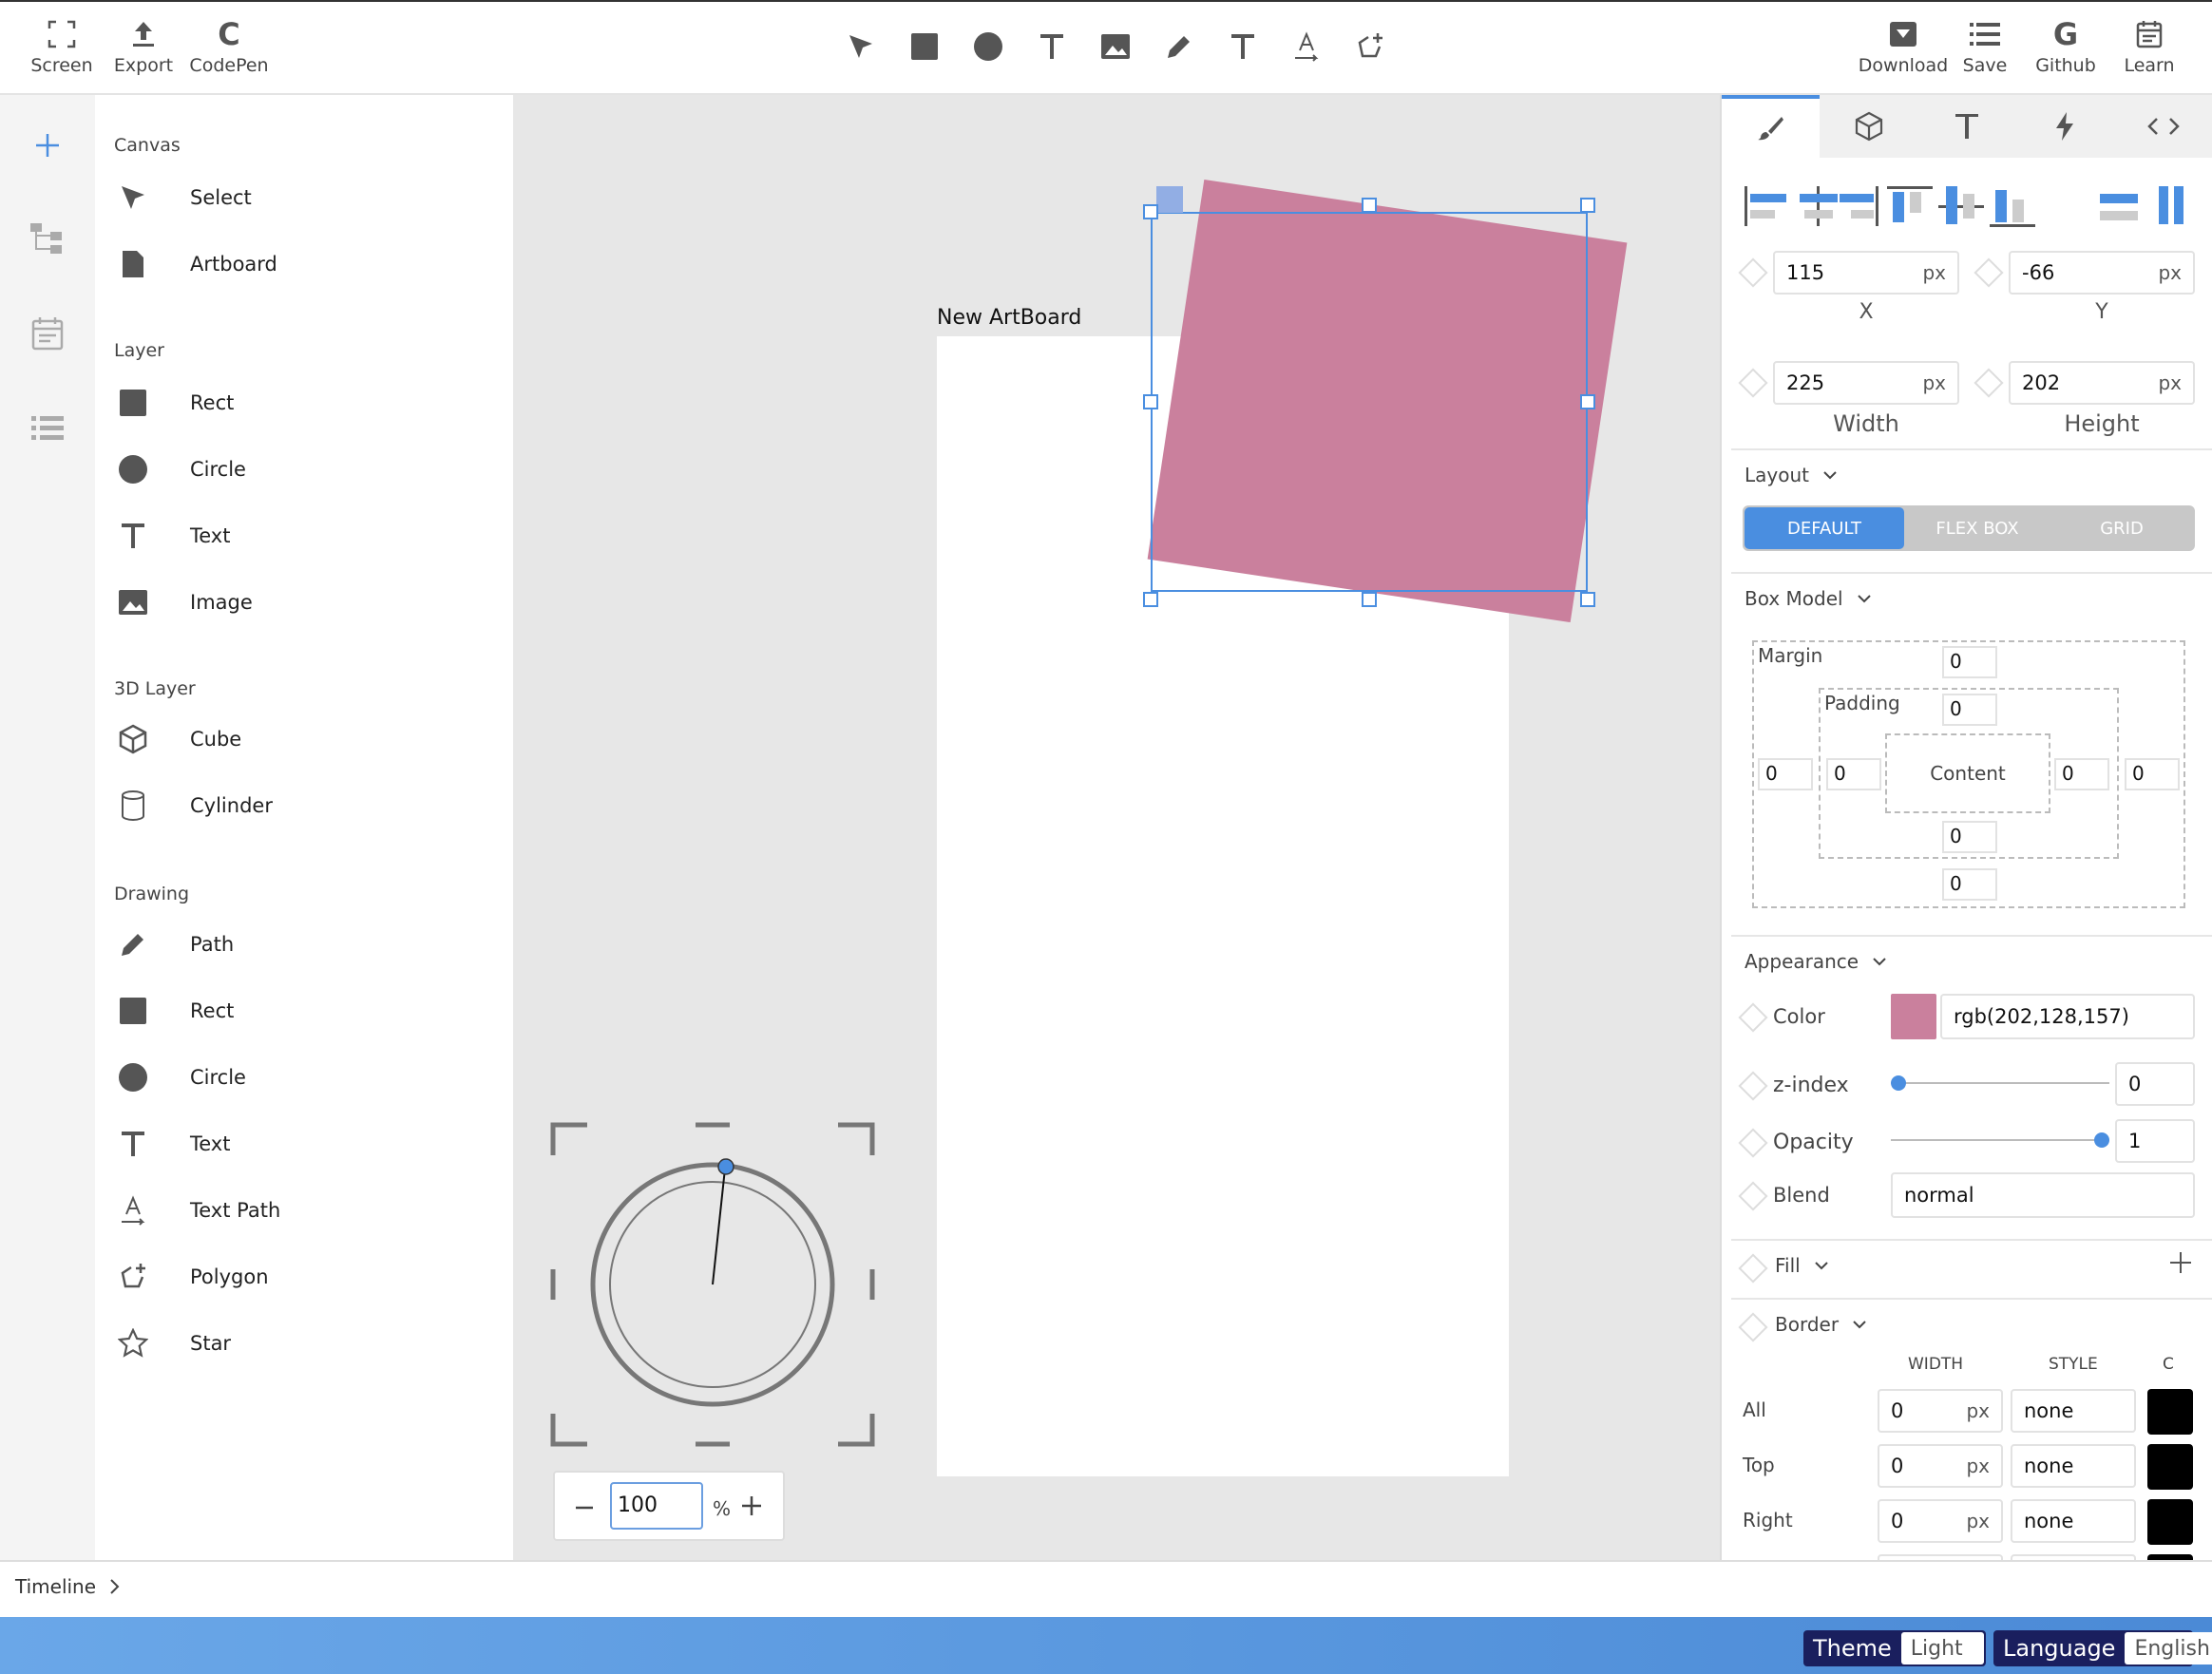 This screenshot has height=1674, width=2212. Describe the element at coordinates (1821, 1324) in the screenshot. I see `border-header: Border` at that location.